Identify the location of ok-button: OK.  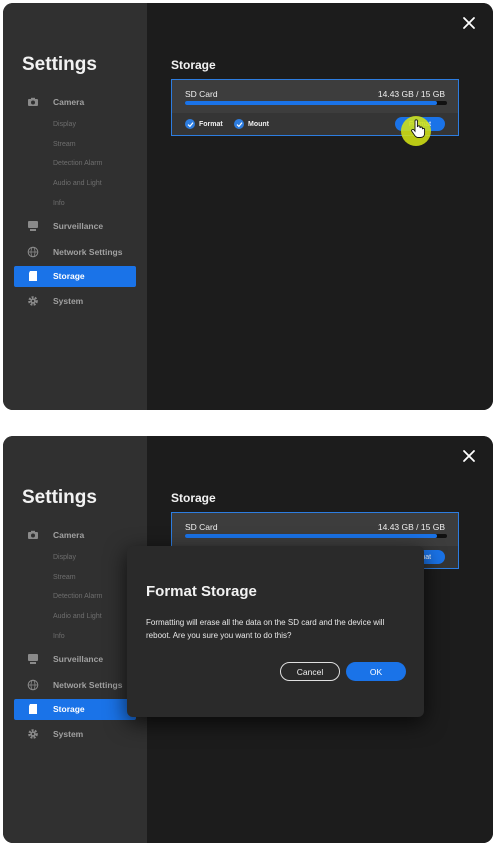
(376, 671).